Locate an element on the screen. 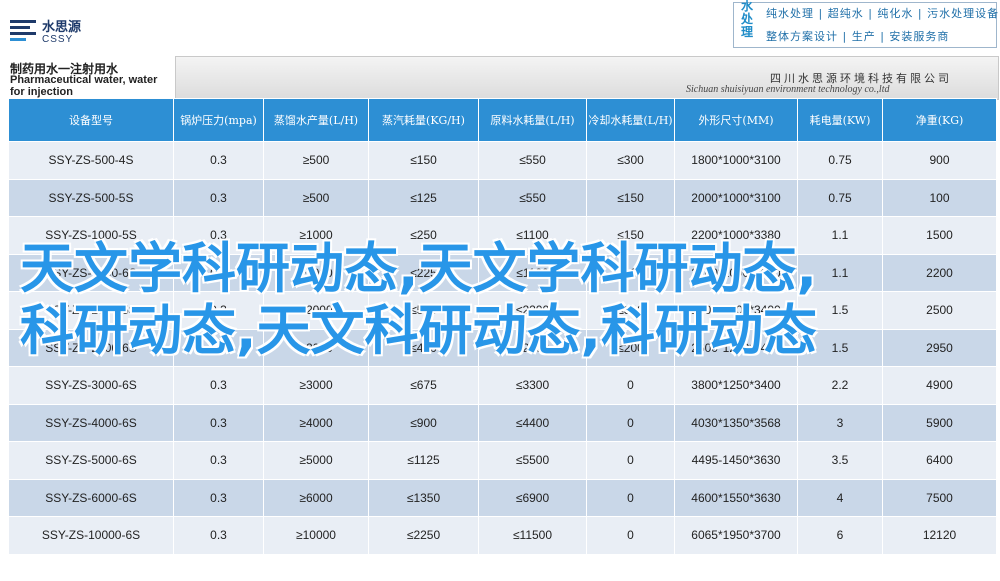 This screenshot has height=581, width=1000. column-header: 净重(KG) is located at coordinates (939, 120).